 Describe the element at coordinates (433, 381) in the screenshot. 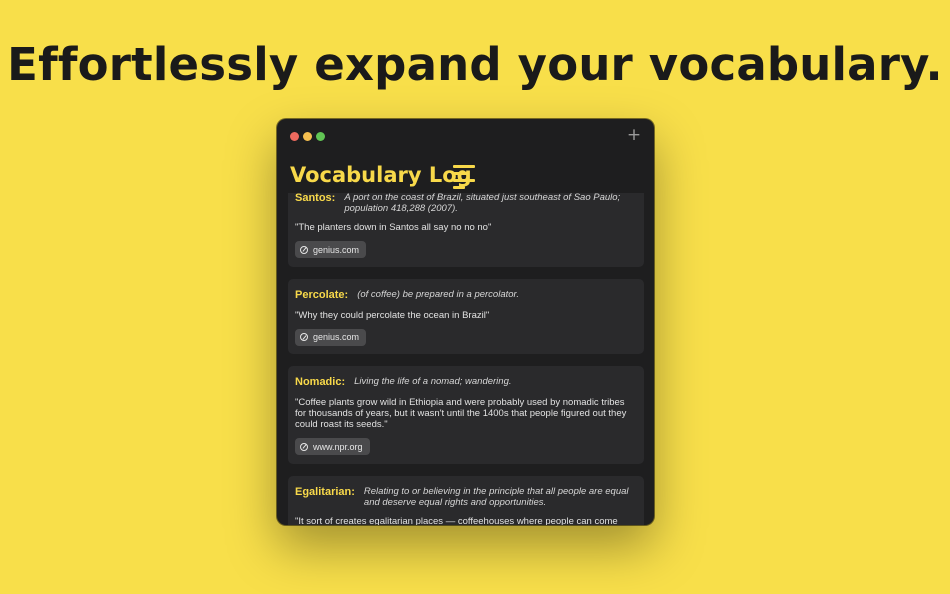

I see `entry-definition: Living the life of a nomad; wandering.` at that location.